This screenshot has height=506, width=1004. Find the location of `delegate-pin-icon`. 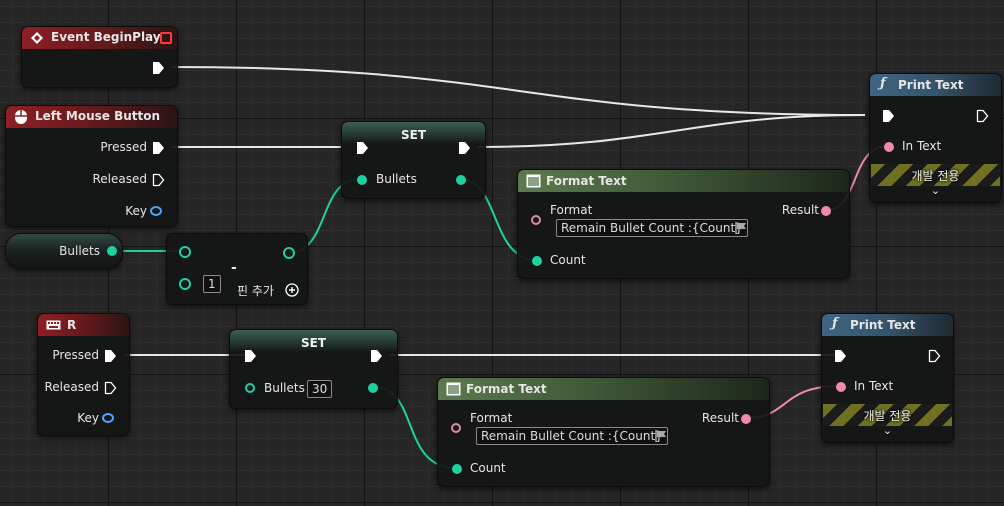

delegate-pin-icon is located at coordinates (166, 38).